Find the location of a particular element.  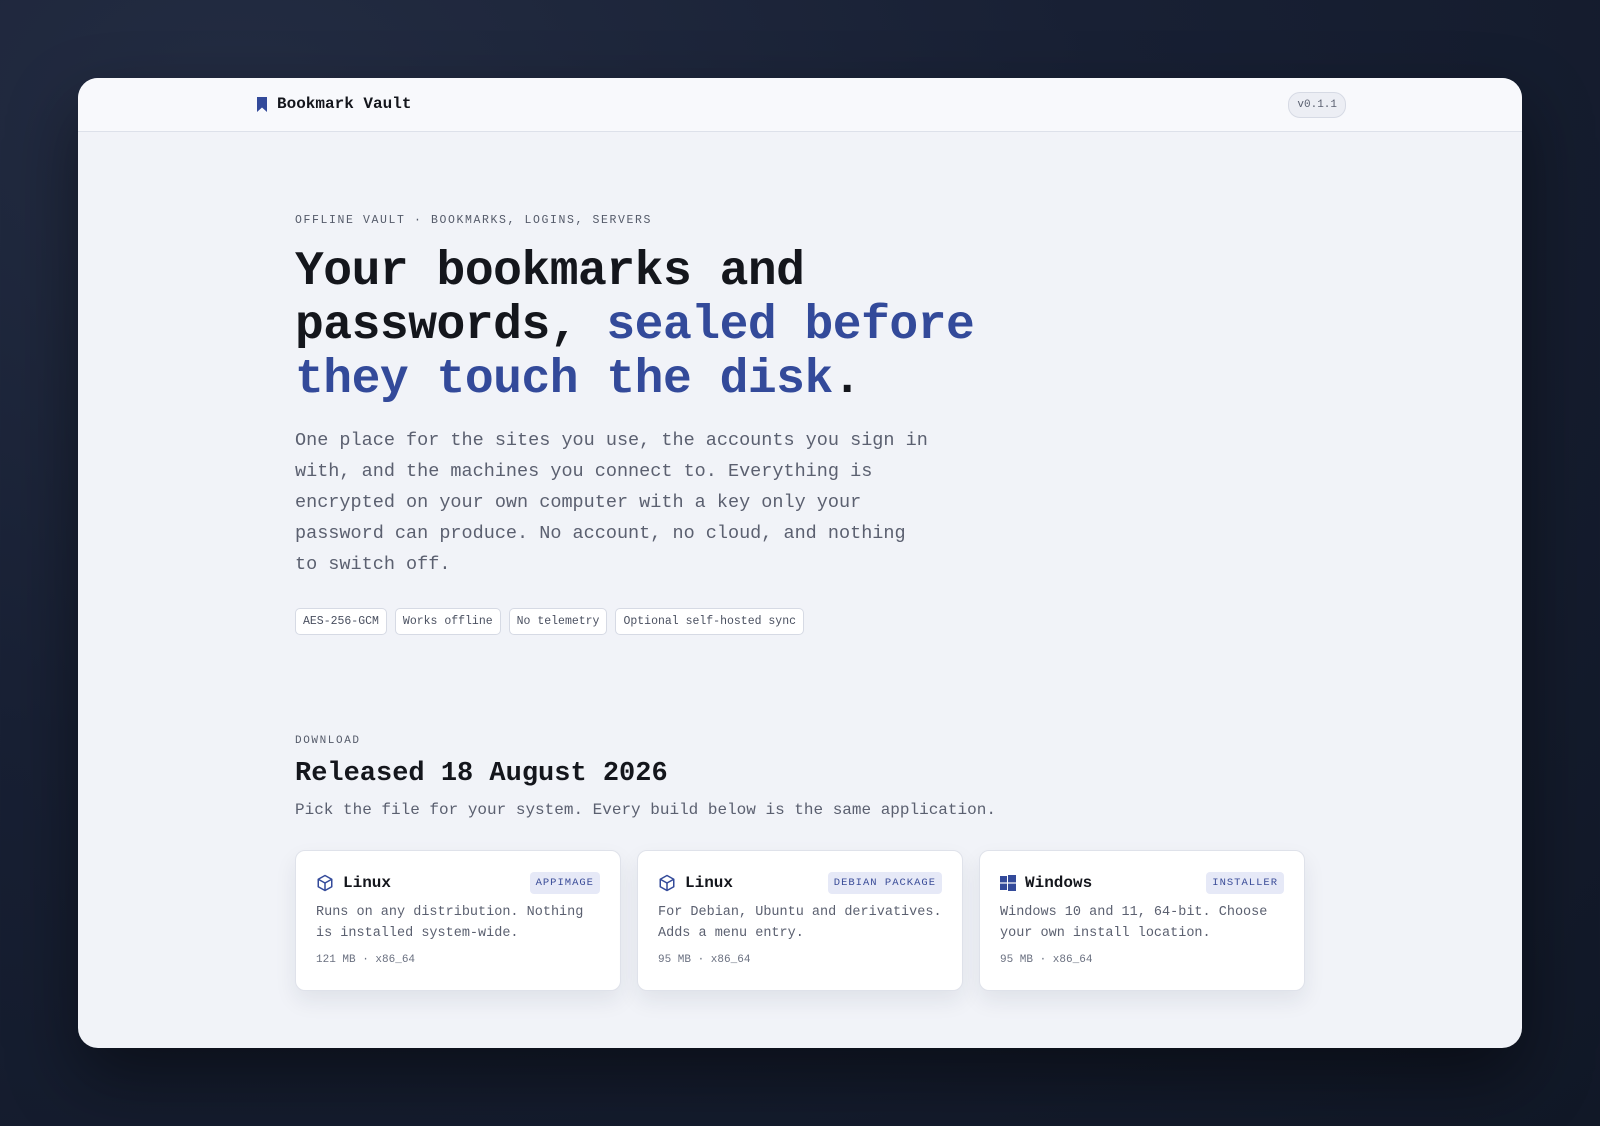

format-badge: INSTALLER is located at coordinates (1245, 883).